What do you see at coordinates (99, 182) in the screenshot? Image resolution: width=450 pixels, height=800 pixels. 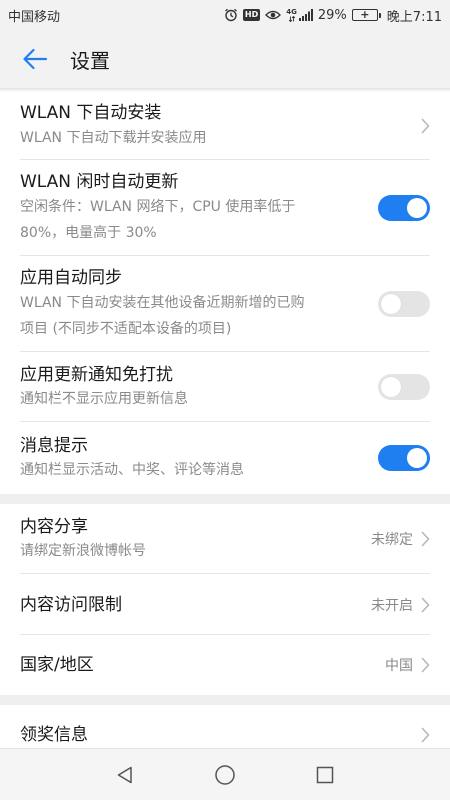 I see `setting-title: WLAN 闲时自动更新` at bounding box center [99, 182].